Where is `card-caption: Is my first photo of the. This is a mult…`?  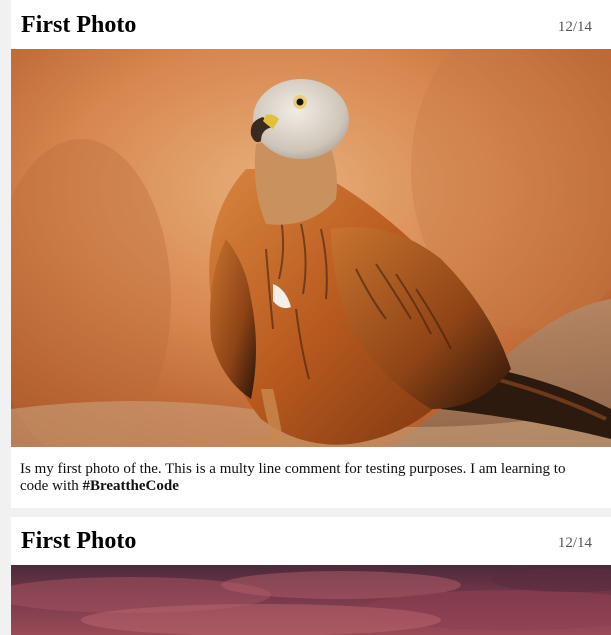 card-caption: Is my first photo of the. This is a mult… is located at coordinates (308, 478).